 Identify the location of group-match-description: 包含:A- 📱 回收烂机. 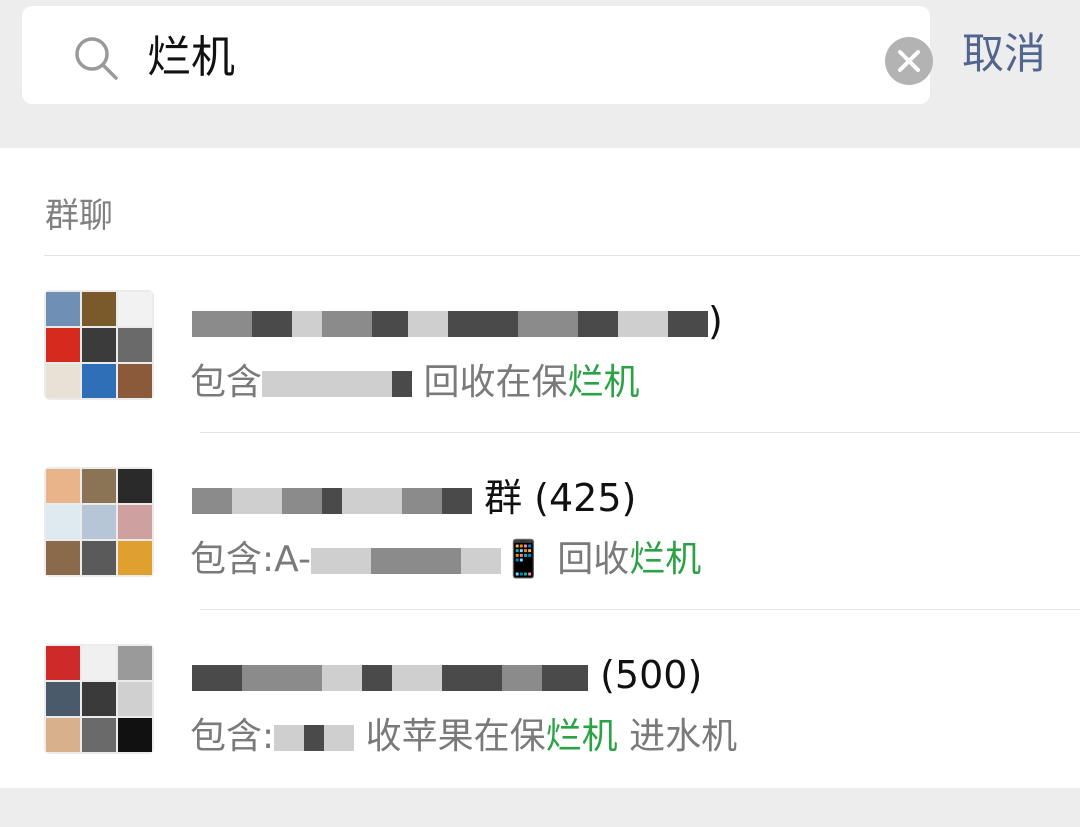
(446, 559).